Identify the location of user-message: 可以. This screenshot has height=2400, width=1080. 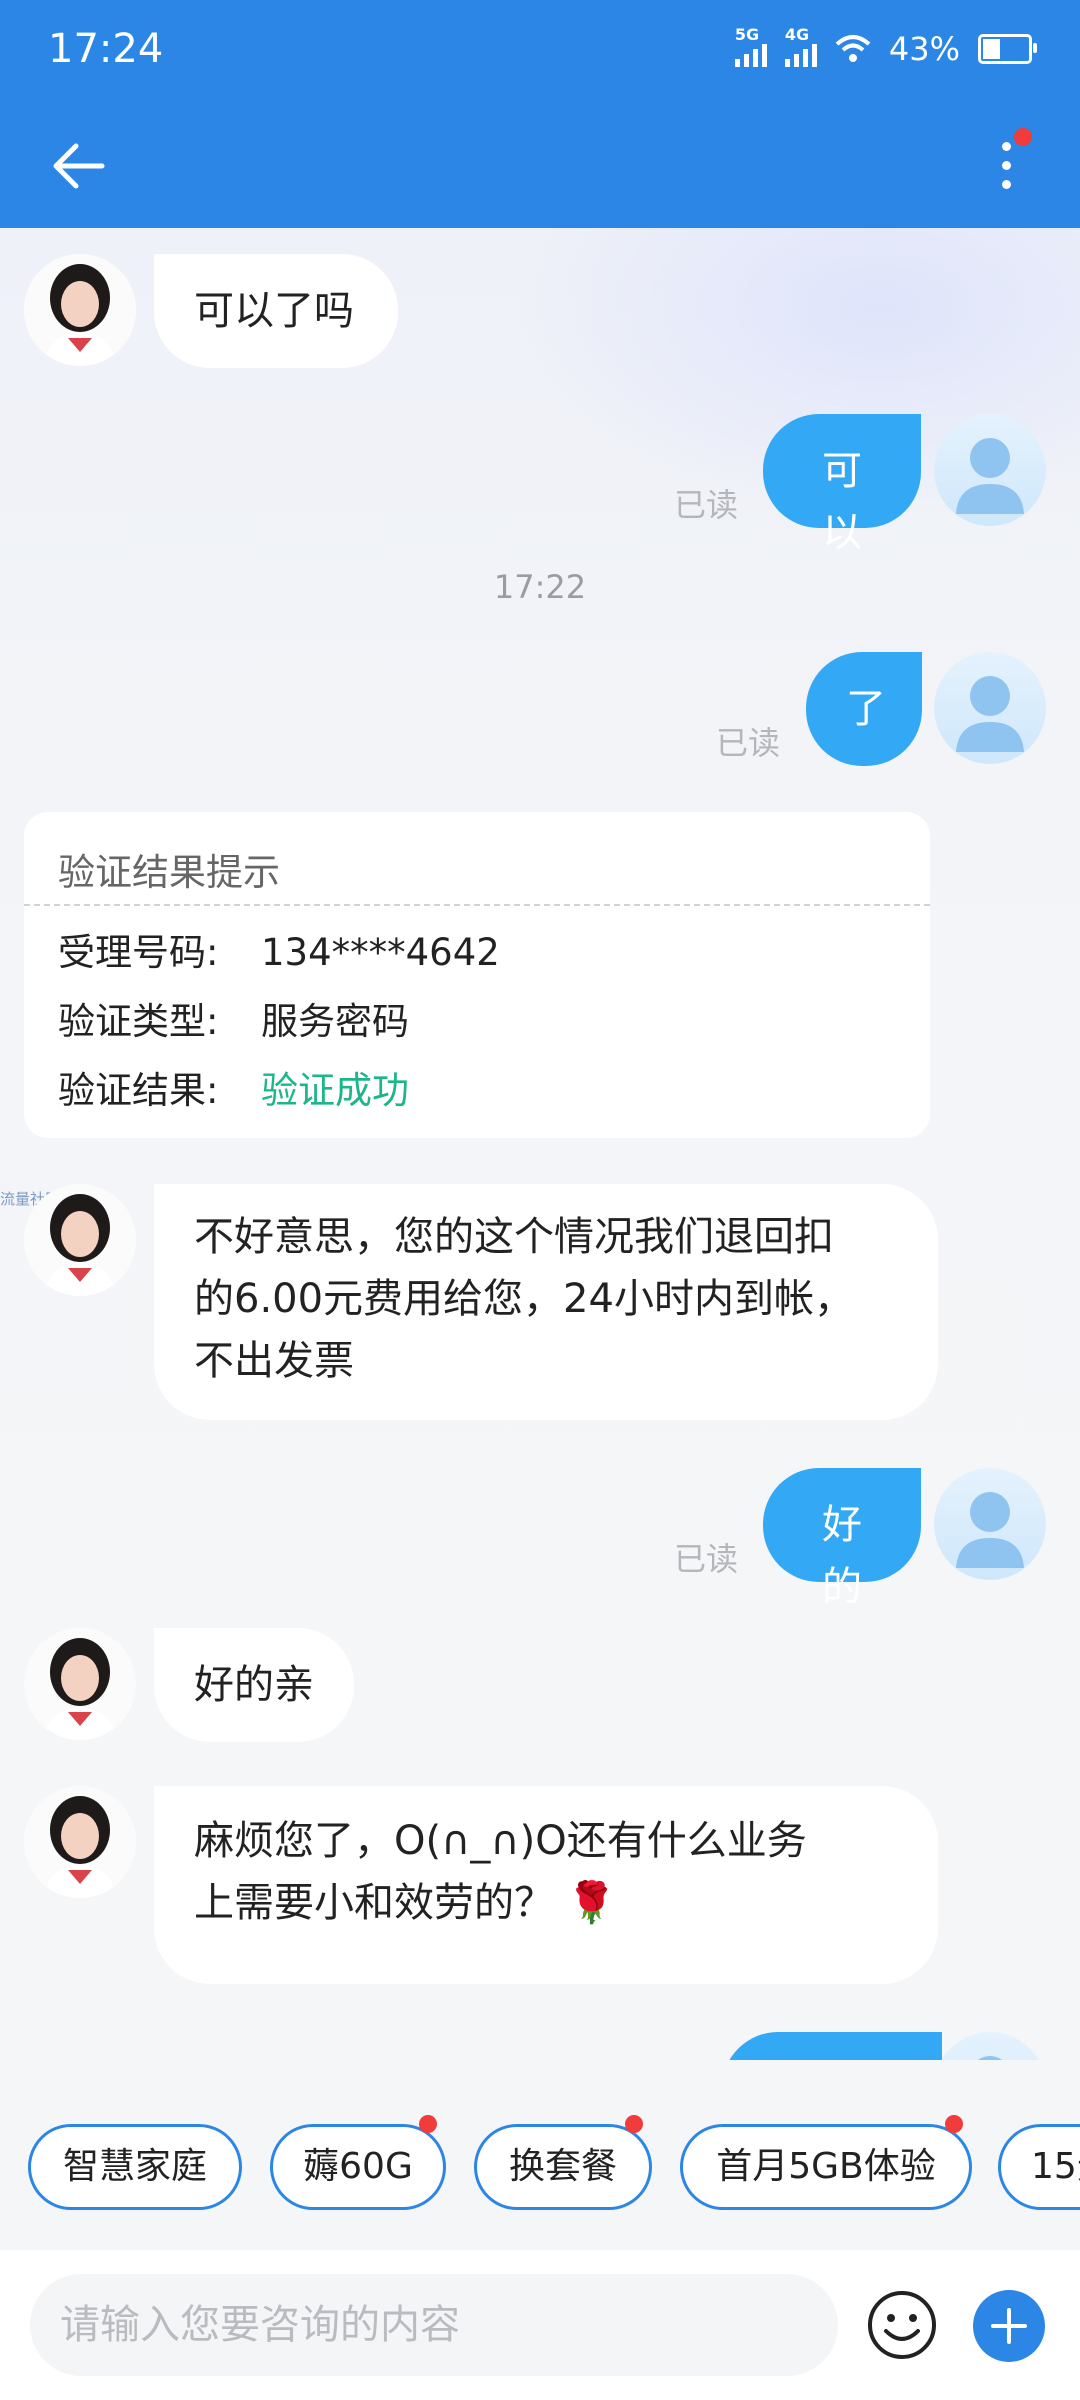
(842, 485).